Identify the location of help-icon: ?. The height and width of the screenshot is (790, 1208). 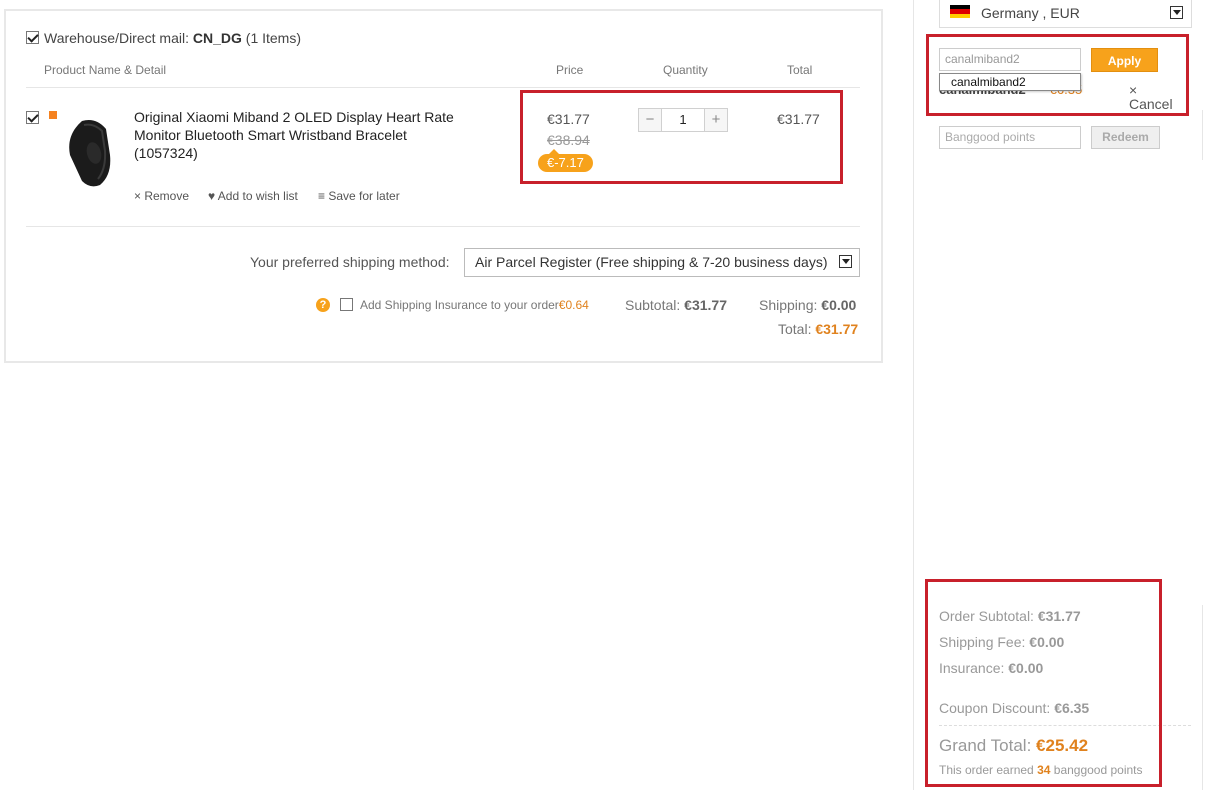
(323, 305).